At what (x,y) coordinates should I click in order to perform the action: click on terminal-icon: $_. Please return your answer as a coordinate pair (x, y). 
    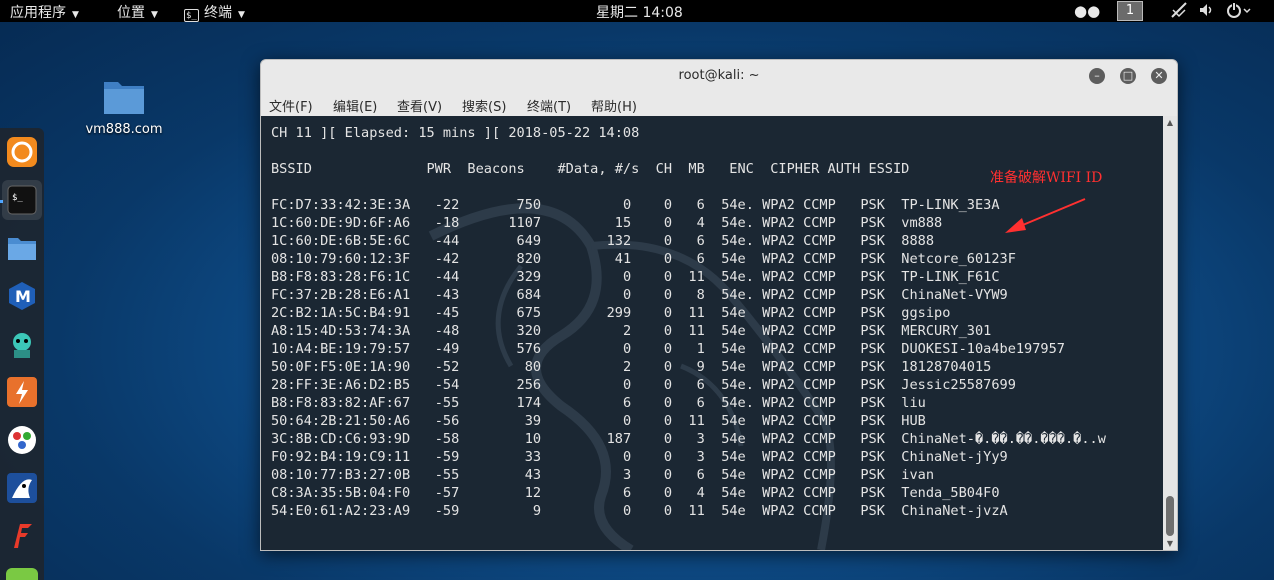
    Looking at the image, I should click on (22, 200).